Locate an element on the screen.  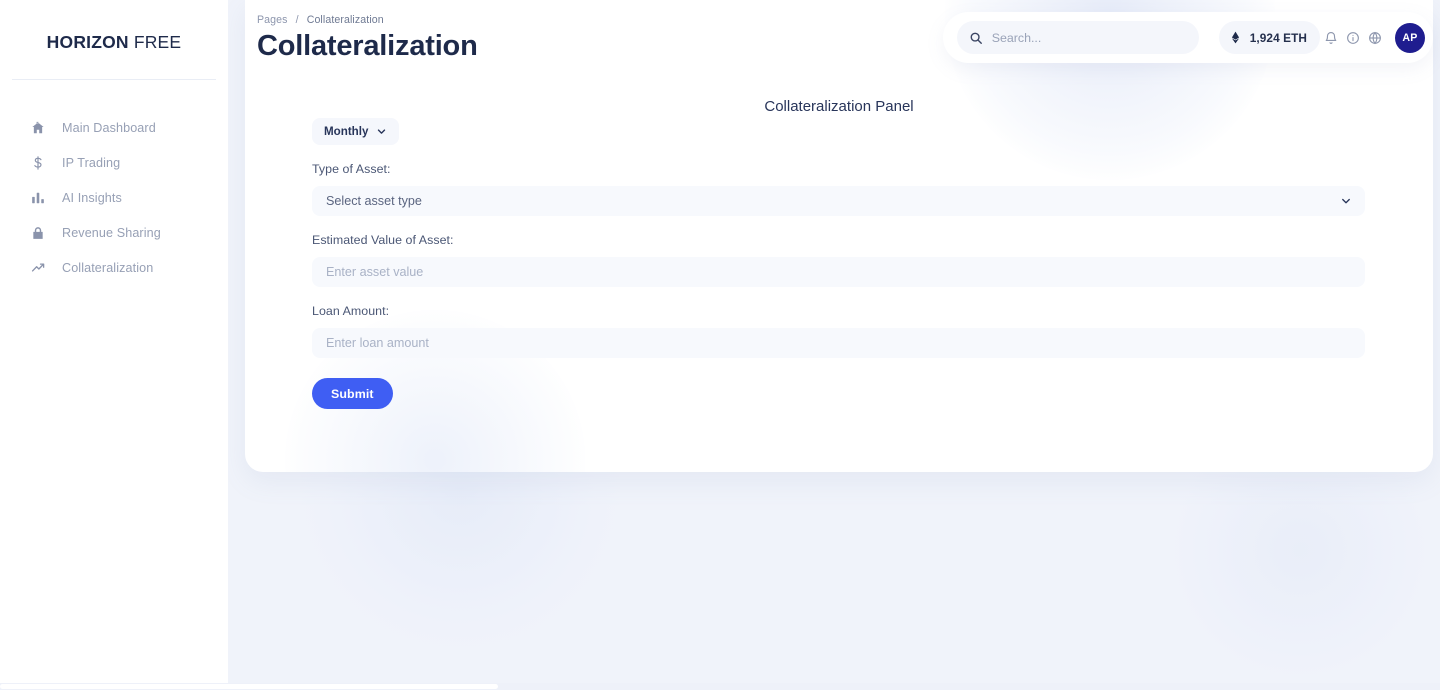
sidebar-item-label: Revenue Sharing is located at coordinates (111, 232).